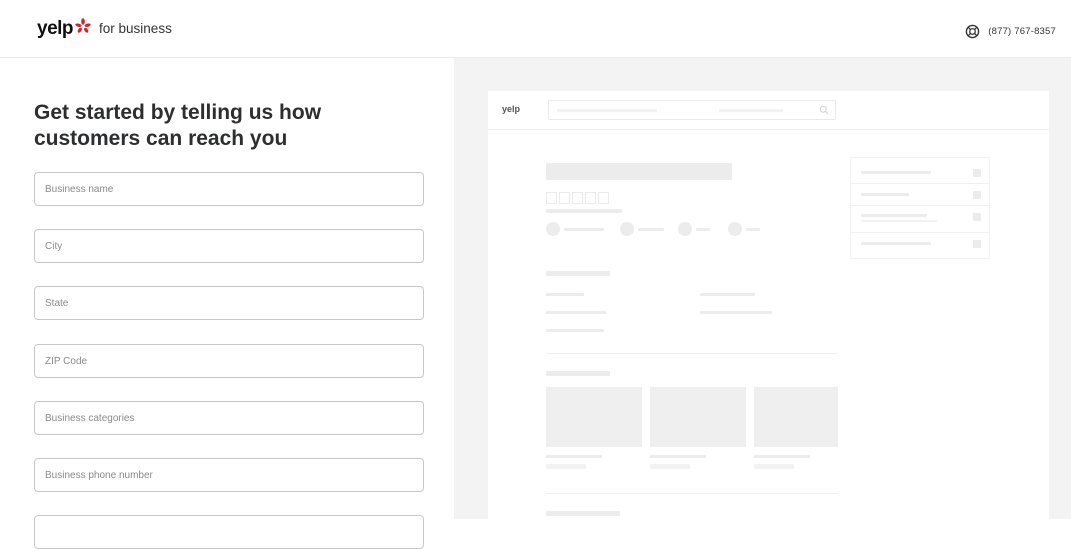 This screenshot has height=549, width=1071. What do you see at coordinates (1022, 31) in the screenshot?
I see `support-phone-number: (877) 767-8357` at bounding box center [1022, 31].